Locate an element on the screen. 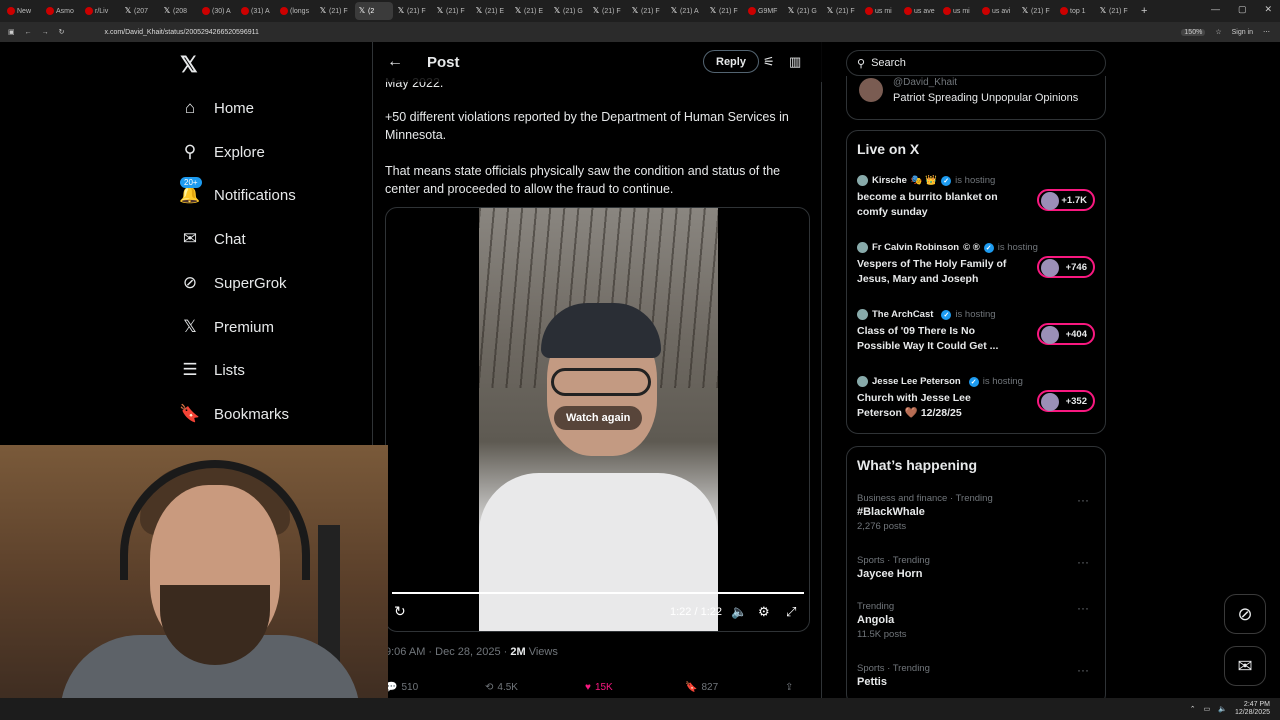  maximize-icon: ▢ is located at coordinates (1242, 9).